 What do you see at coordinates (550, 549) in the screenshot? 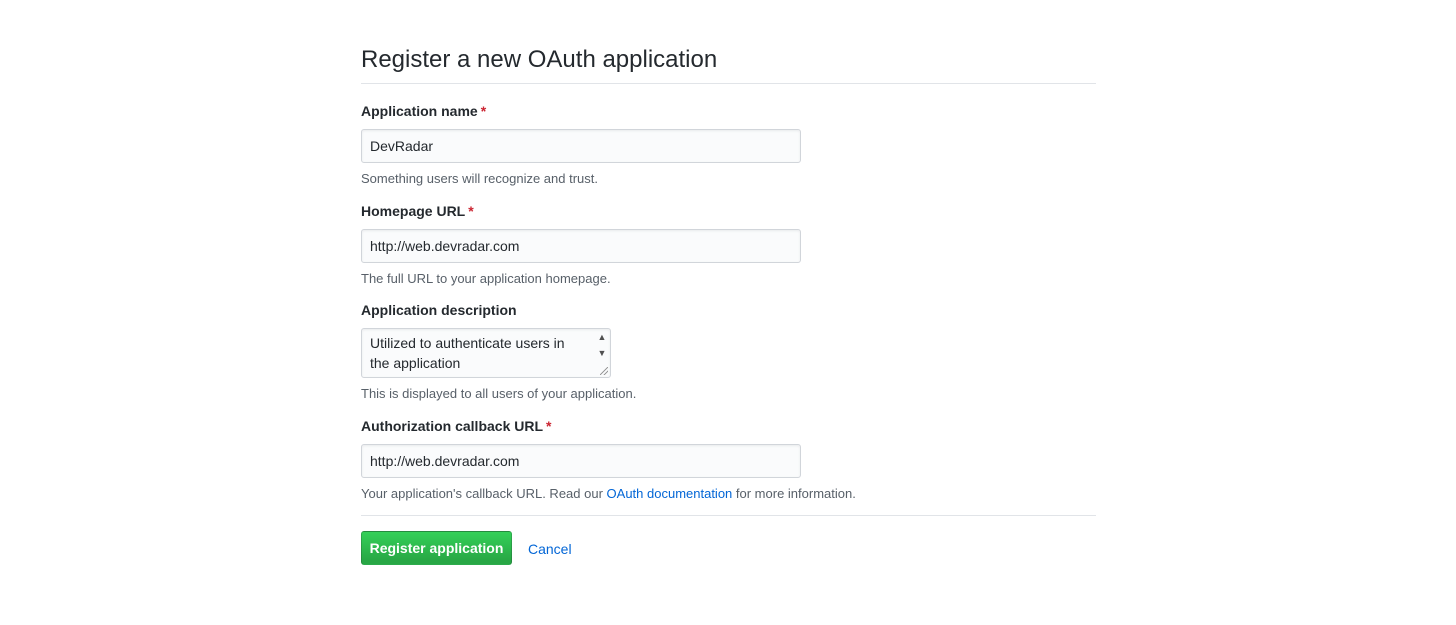
I see `cancel-link: Cancel` at bounding box center [550, 549].